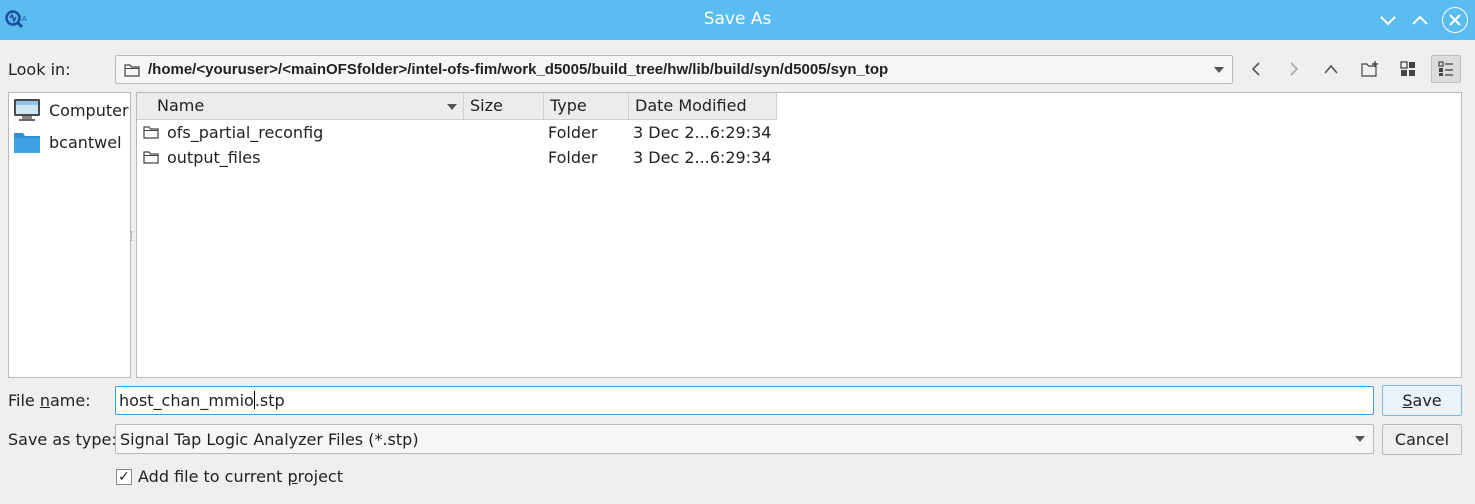 This screenshot has height=504, width=1475. I want to click on add-to-project-label: Add file to current project, so click(240, 476).